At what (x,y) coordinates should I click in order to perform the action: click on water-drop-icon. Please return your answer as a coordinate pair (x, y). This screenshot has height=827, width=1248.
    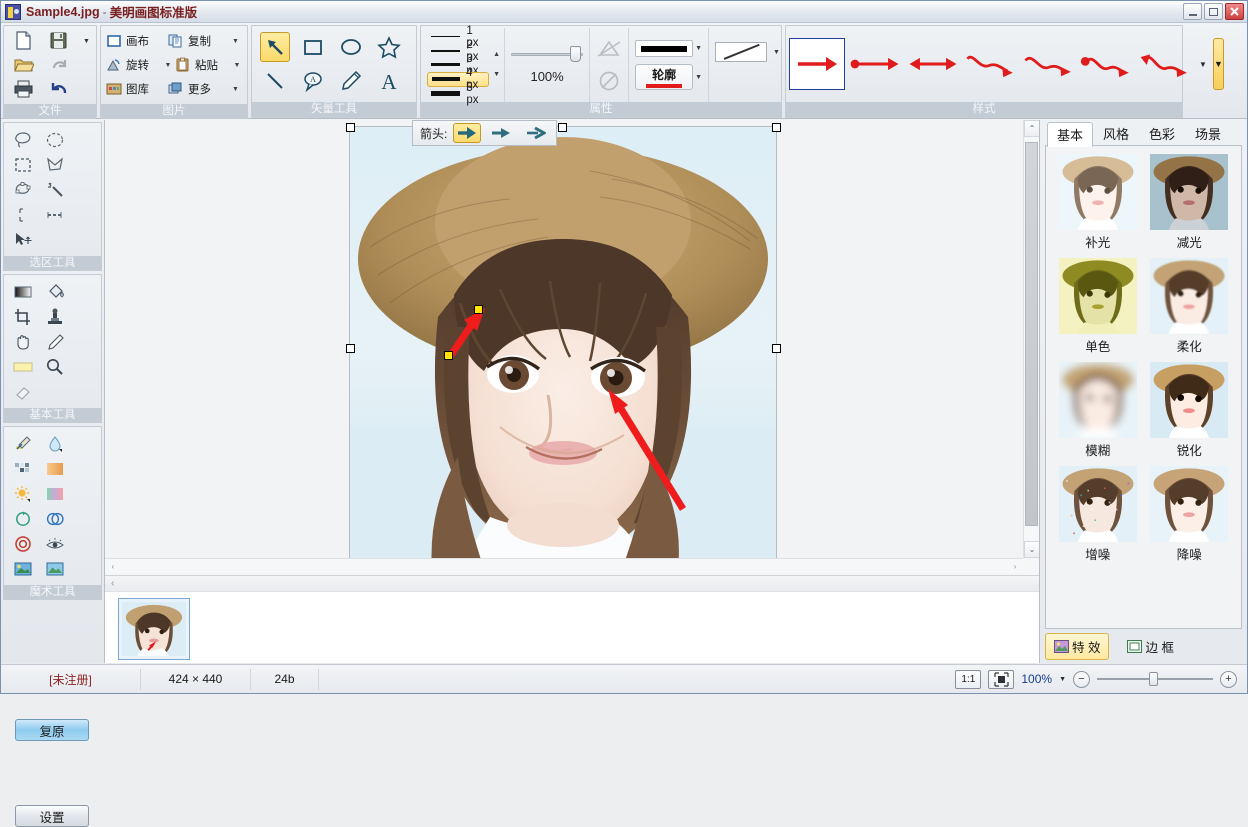
    Looking at the image, I should click on (55, 443).